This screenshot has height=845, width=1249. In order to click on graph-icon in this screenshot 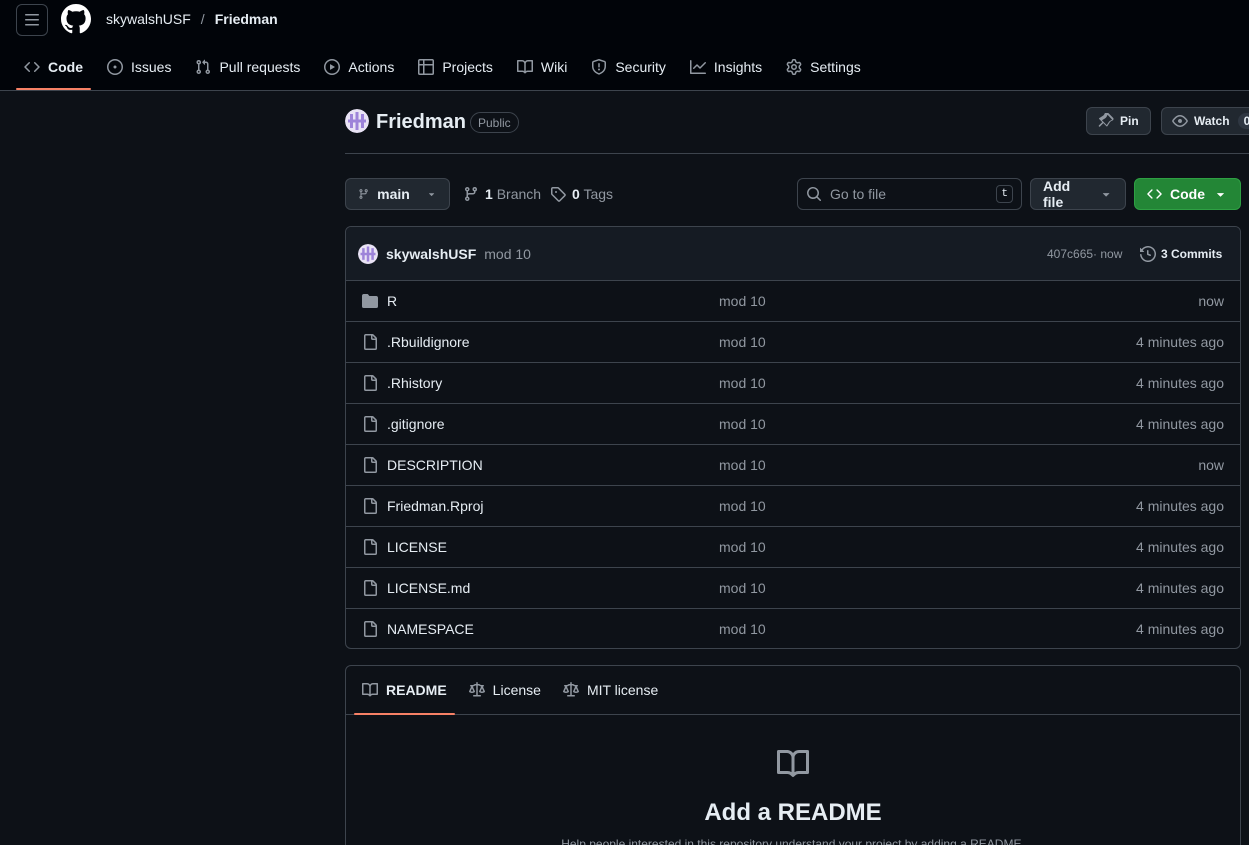, I will do `click(697, 67)`.